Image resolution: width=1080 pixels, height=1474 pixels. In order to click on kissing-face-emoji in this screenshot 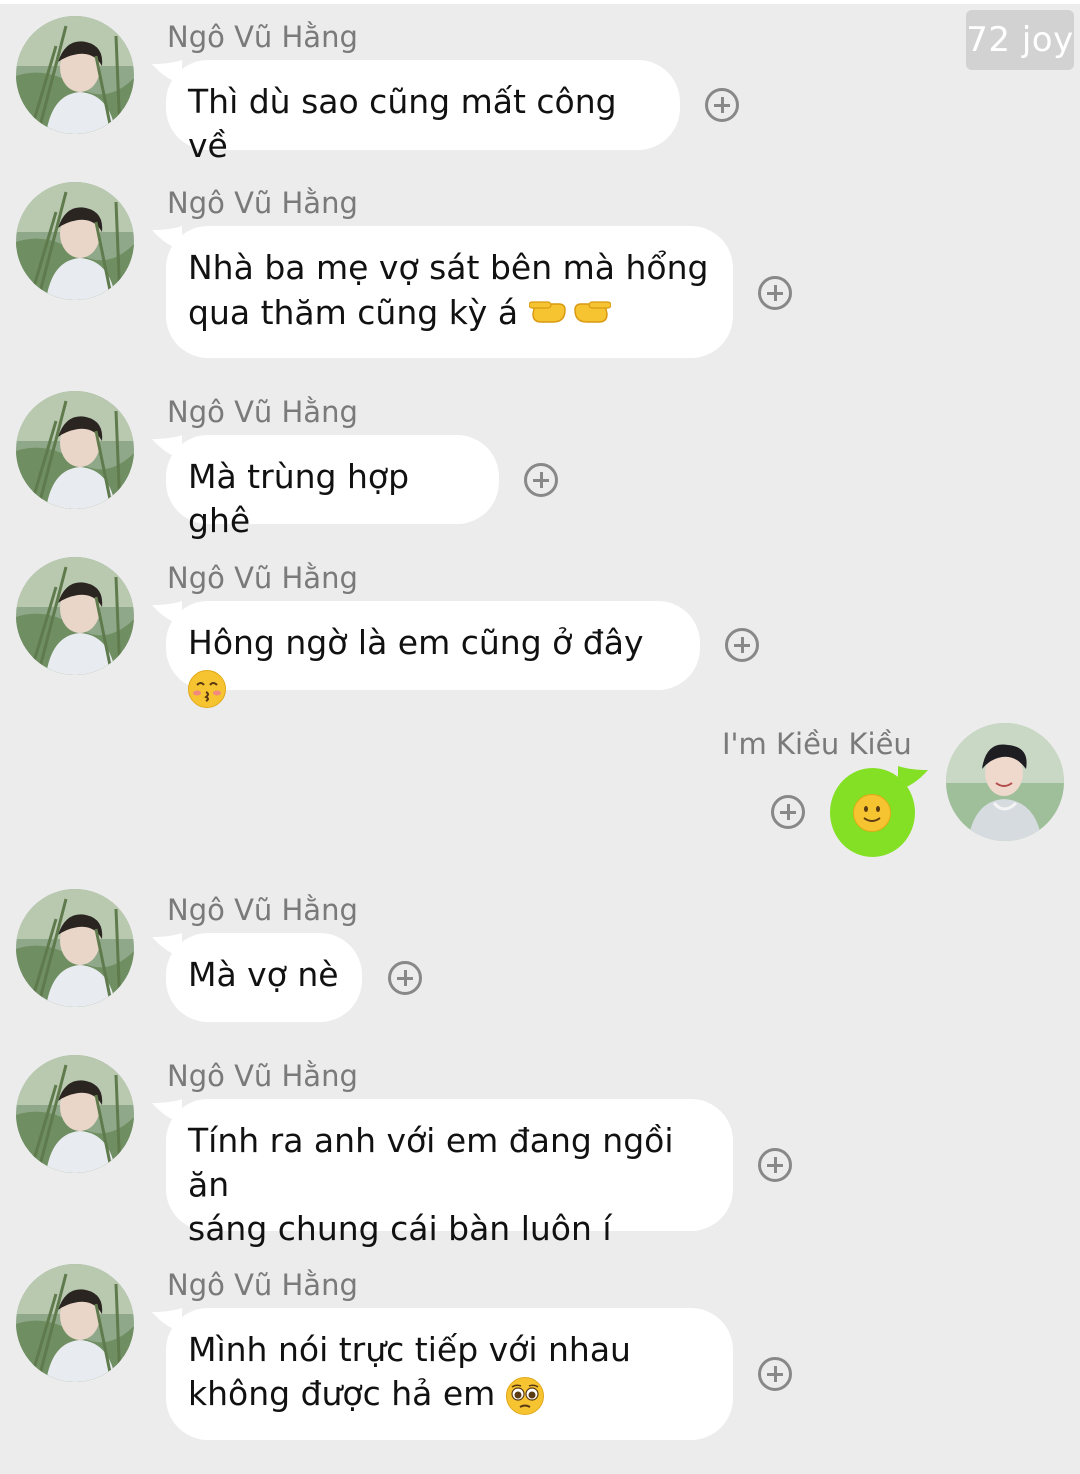, I will do `click(207, 688)`.